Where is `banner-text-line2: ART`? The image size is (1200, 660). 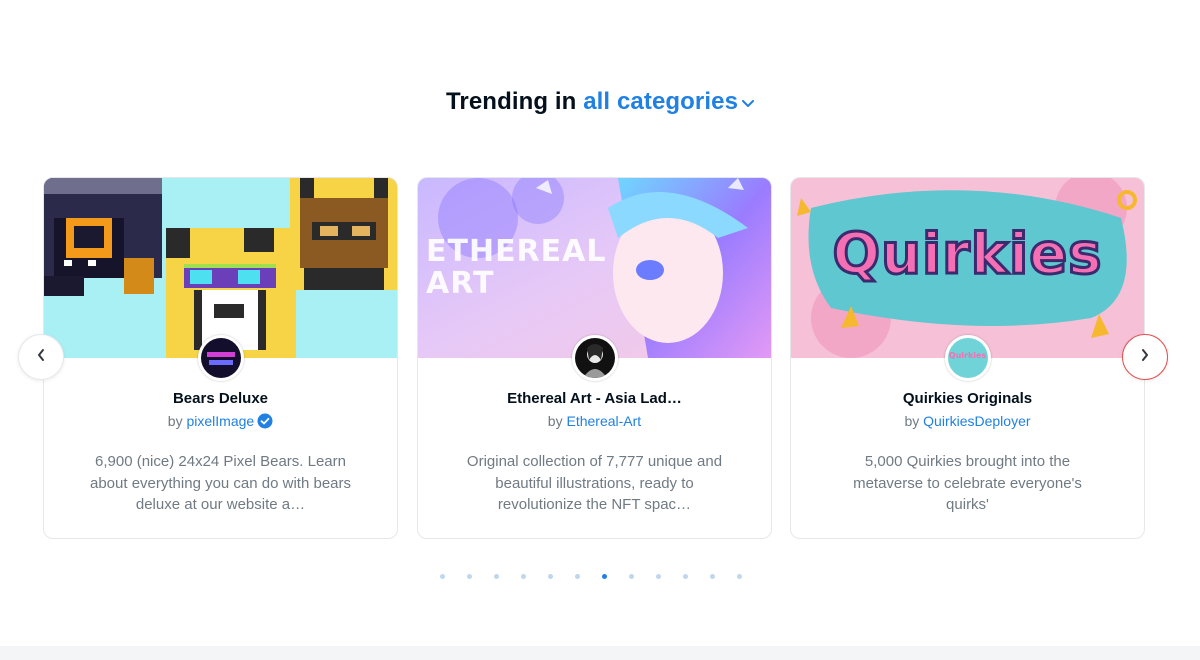
banner-text-line2: ART is located at coordinates (460, 283).